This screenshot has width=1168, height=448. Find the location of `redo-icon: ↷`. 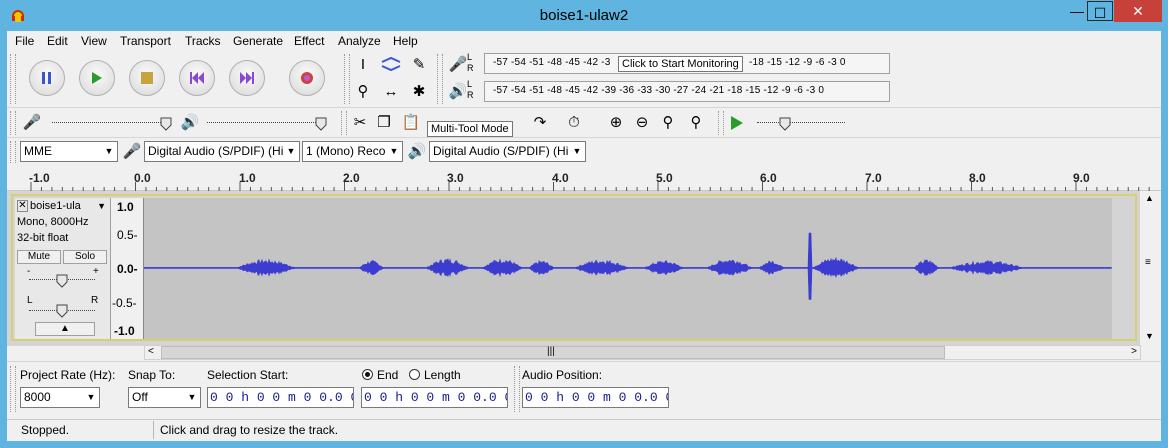

redo-icon: ↷ is located at coordinates (540, 123).